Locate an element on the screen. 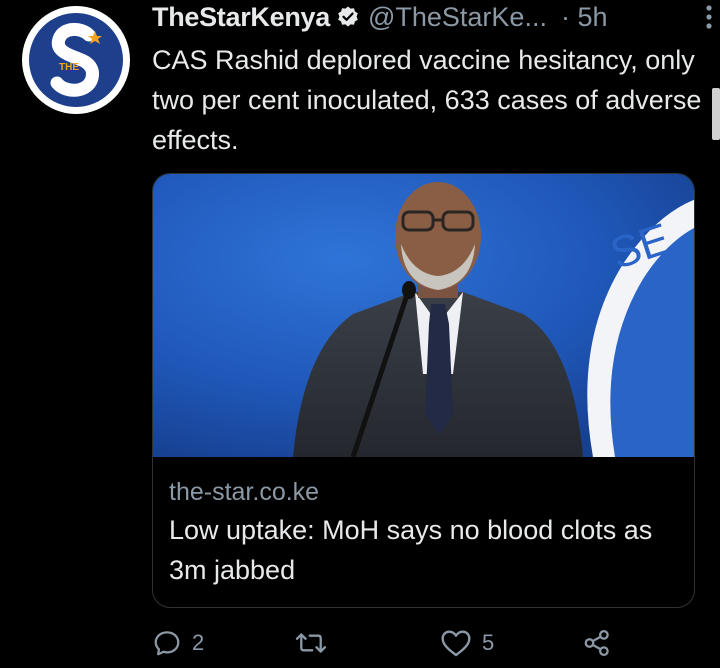 The width and height of the screenshot is (720, 668). card-domain: the-star.co.ke is located at coordinates (244, 492).